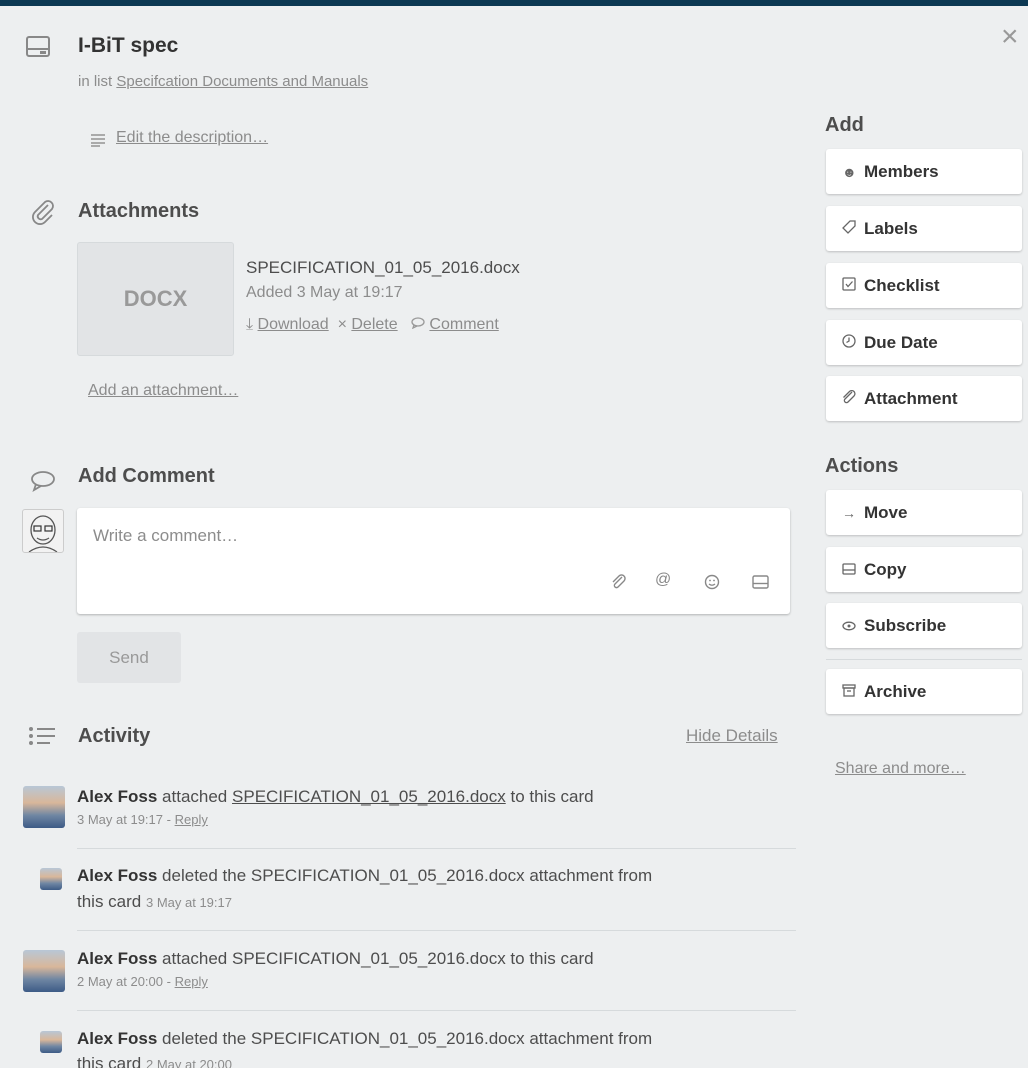 The height and width of the screenshot is (1068, 1028). I want to click on subscribe-button: Subscribe, so click(924, 625).